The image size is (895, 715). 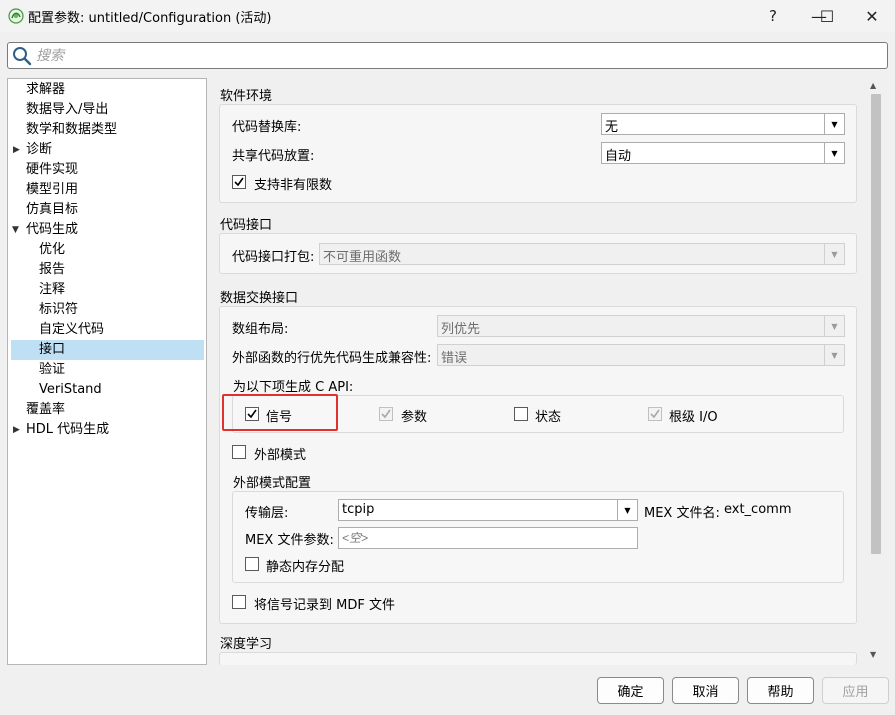 What do you see at coordinates (324, 605) in the screenshot?
I see `mdf-label: 将信号记录到 MDF 文件` at bounding box center [324, 605].